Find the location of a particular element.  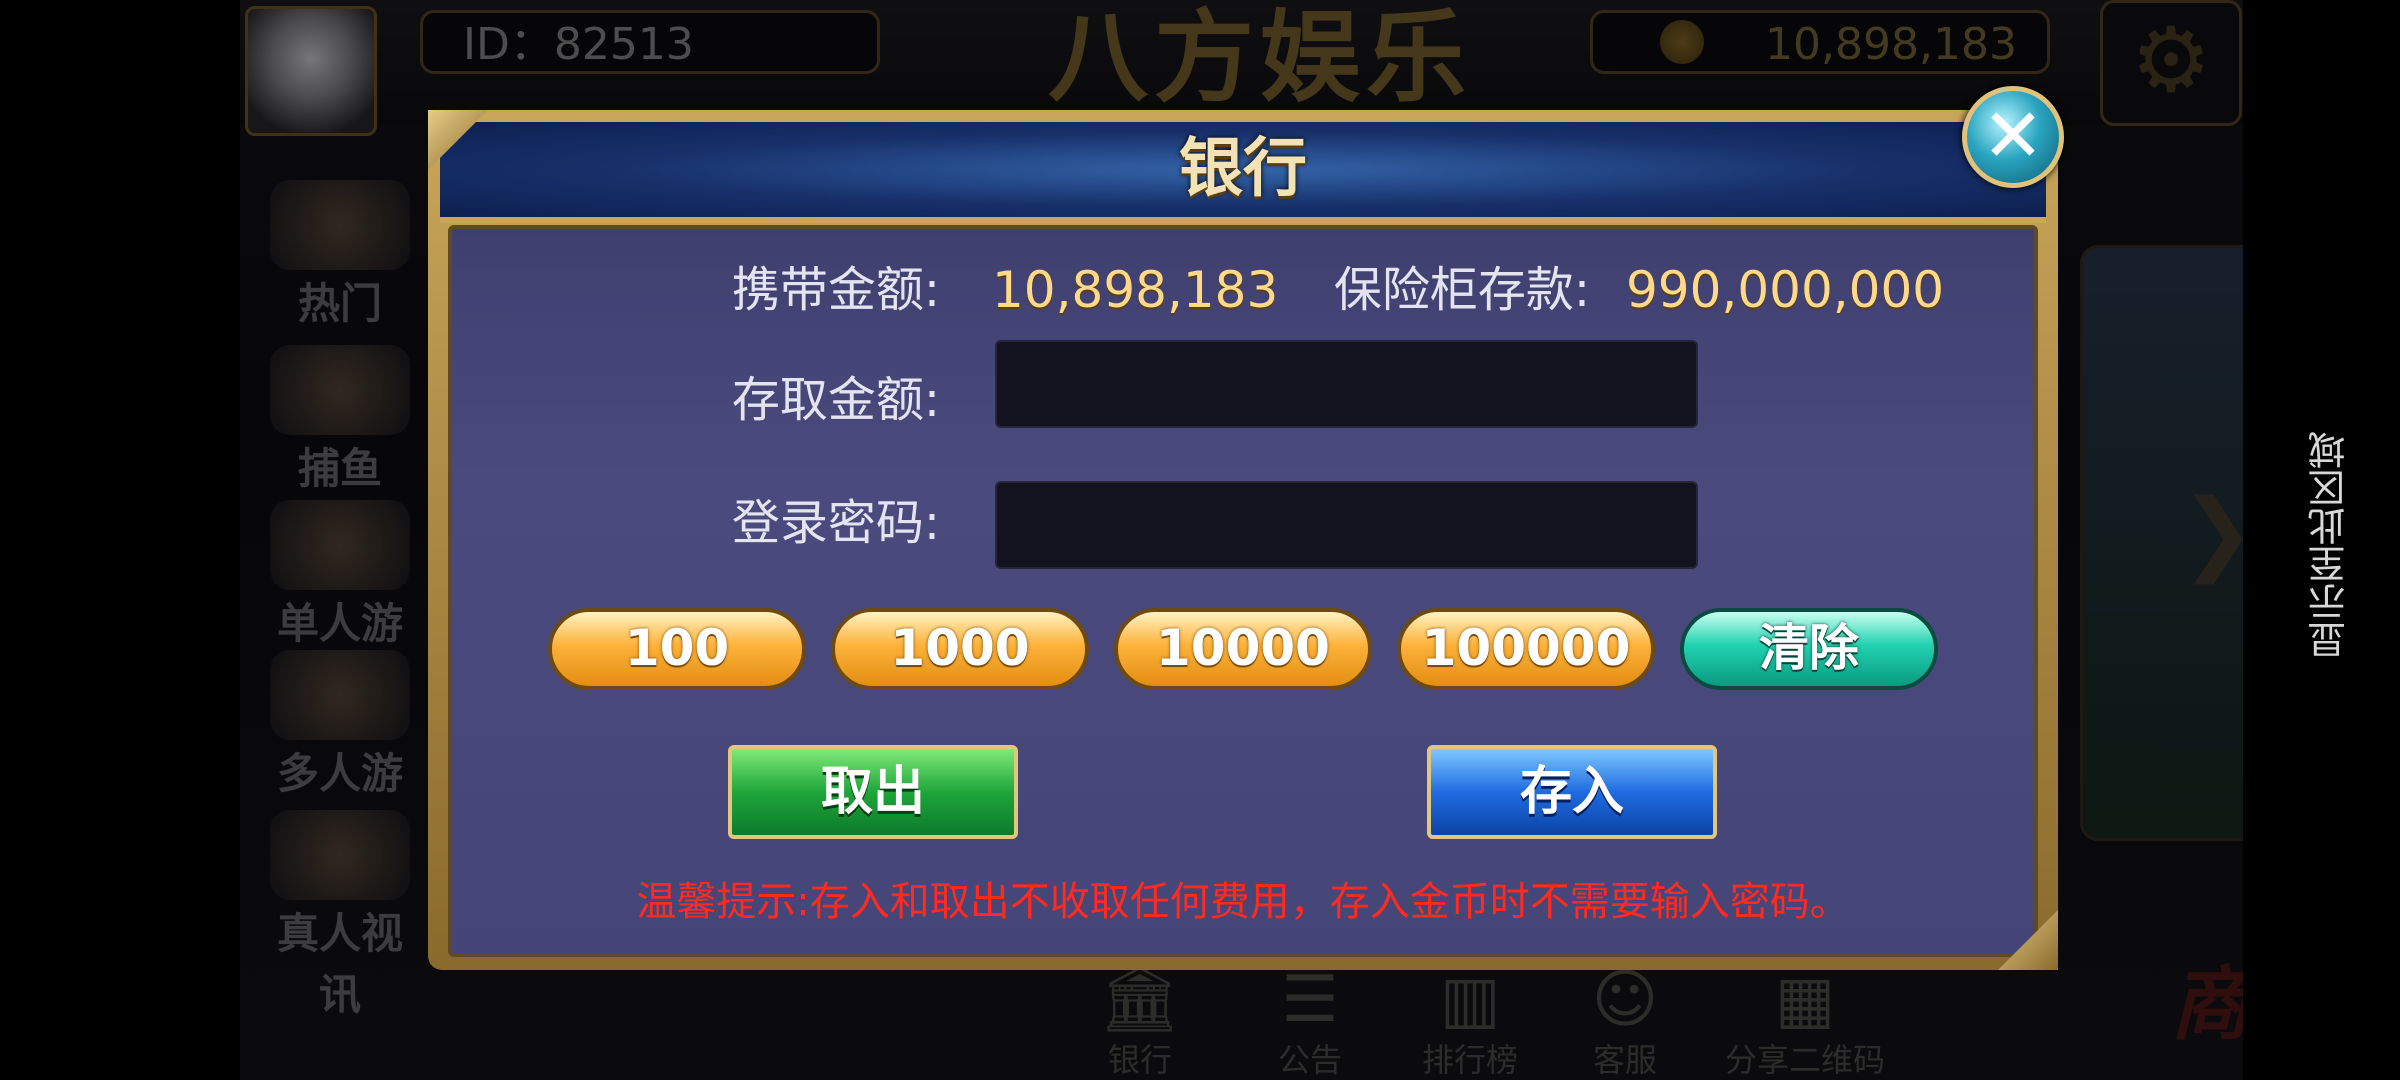

quick-amount-10000-button: 10000 is located at coordinates (1243, 649).